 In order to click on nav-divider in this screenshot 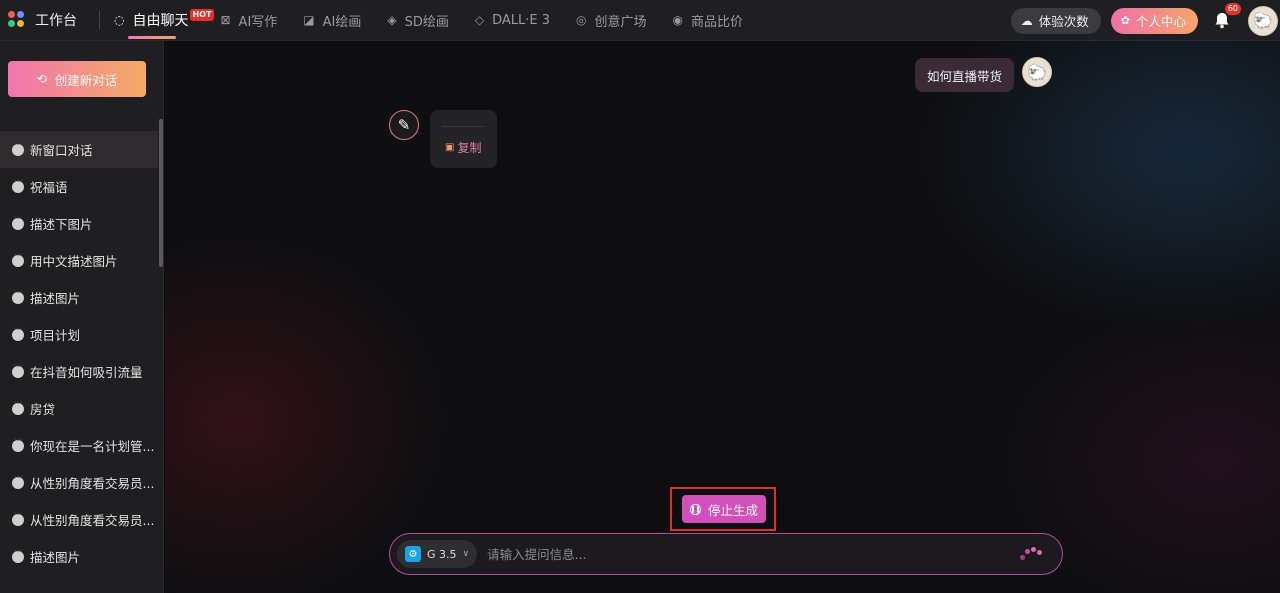, I will do `click(99, 20)`.